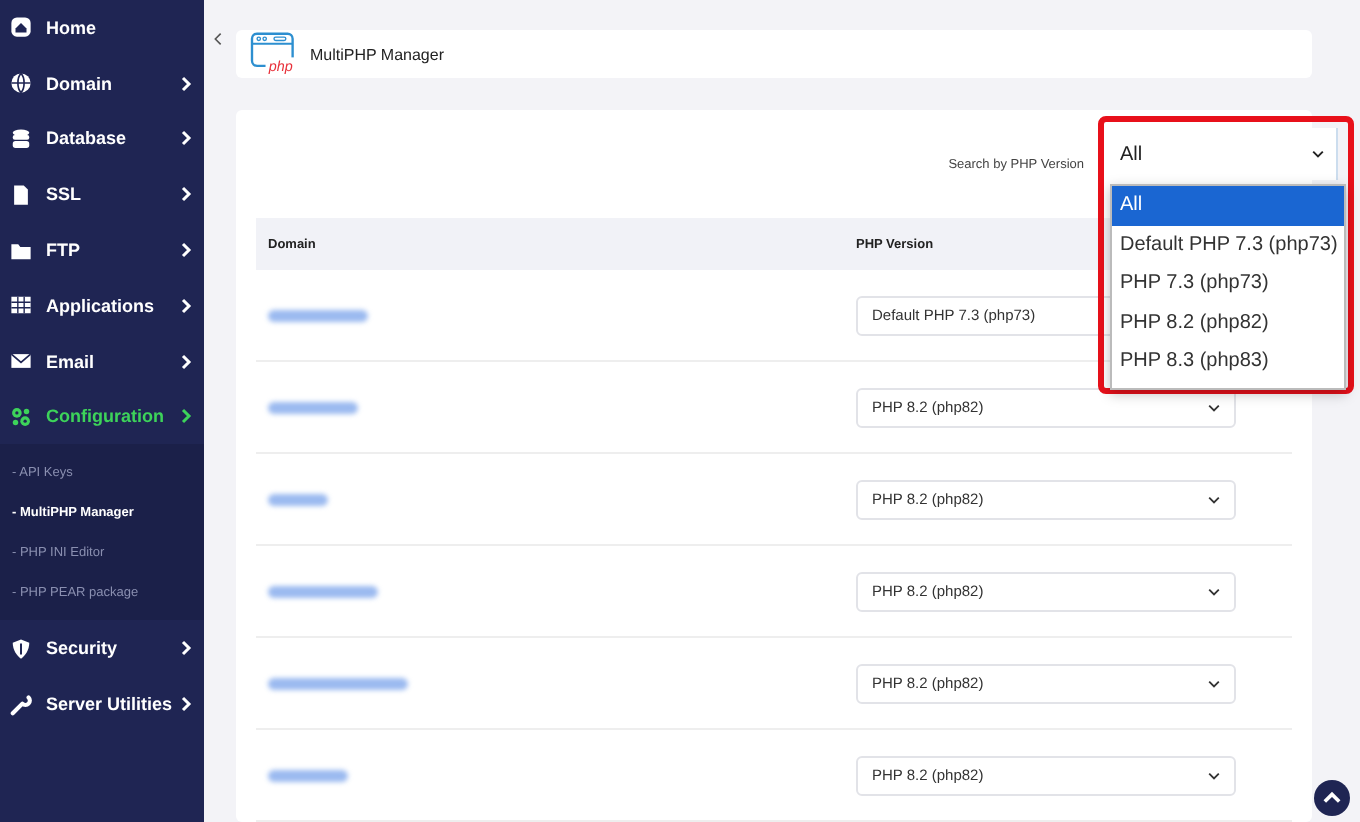 This screenshot has height=822, width=1360. What do you see at coordinates (21, 27) in the screenshot?
I see `home-icon` at bounding box center [21, 27].